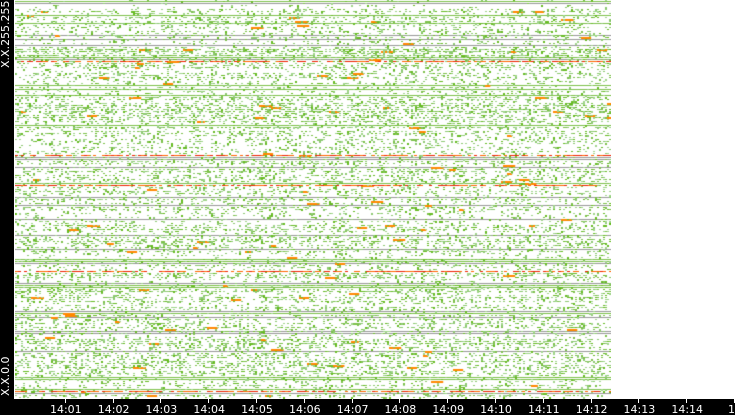  I want to click on x-tick-label: 14:11, so click(543, 409).